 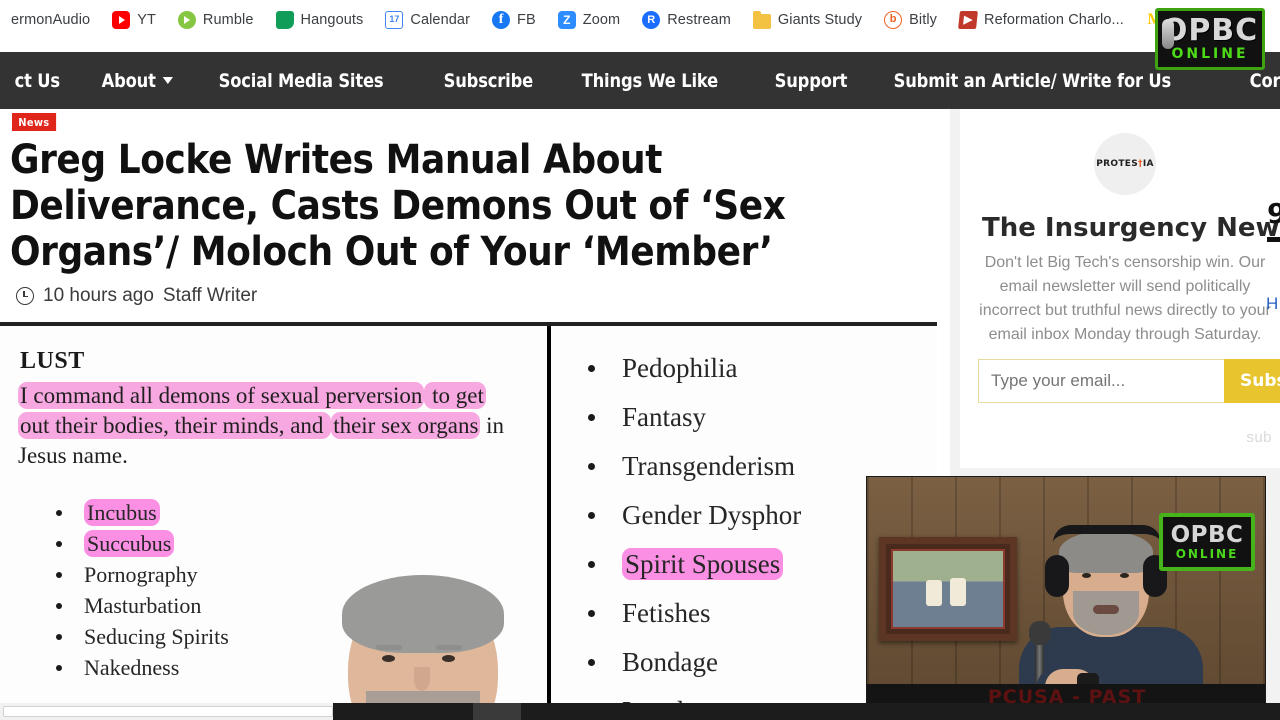 I want to click on person-photo-greg-locke, so click(x=420, y=647).